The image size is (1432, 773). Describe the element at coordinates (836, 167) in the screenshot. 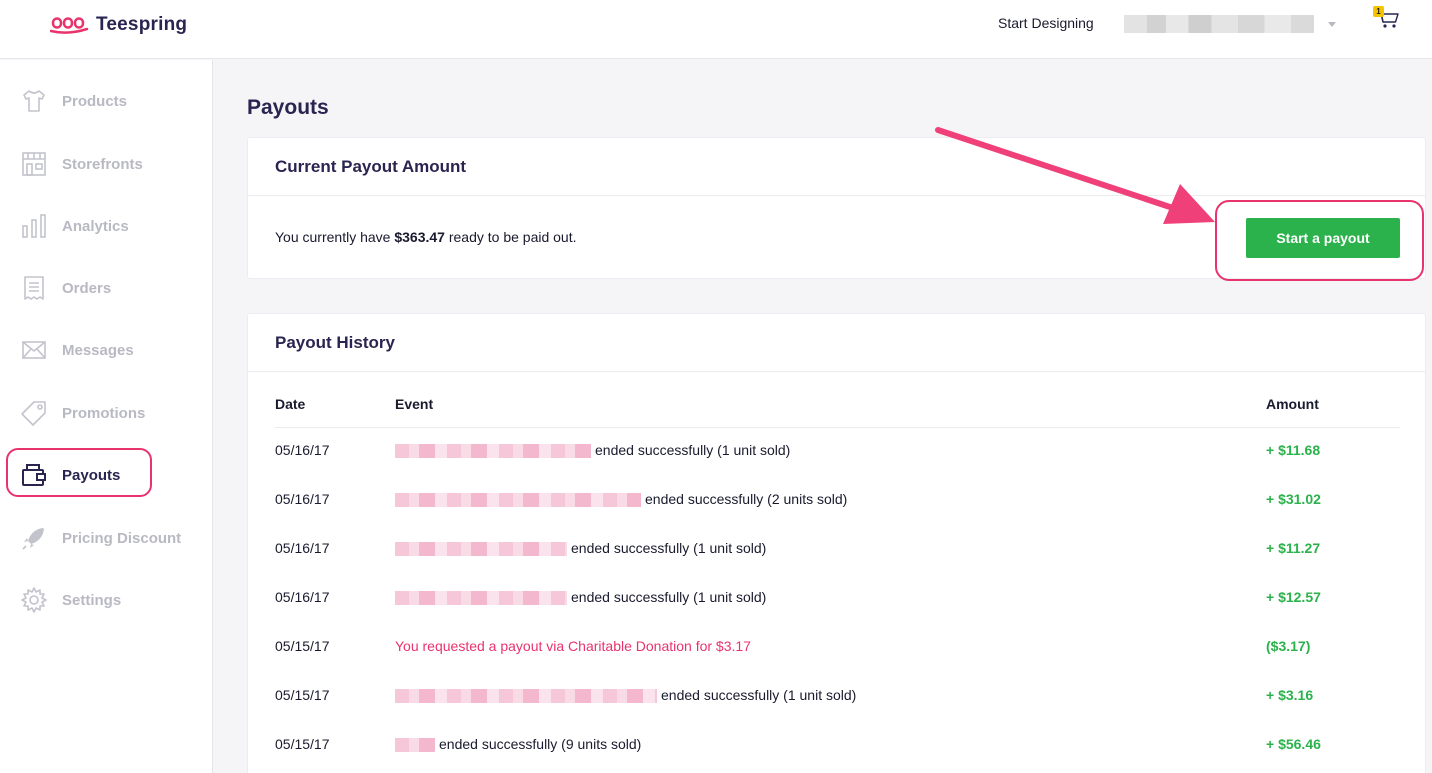

I see `current-payout-heading: Current Payout Amount` at that location.